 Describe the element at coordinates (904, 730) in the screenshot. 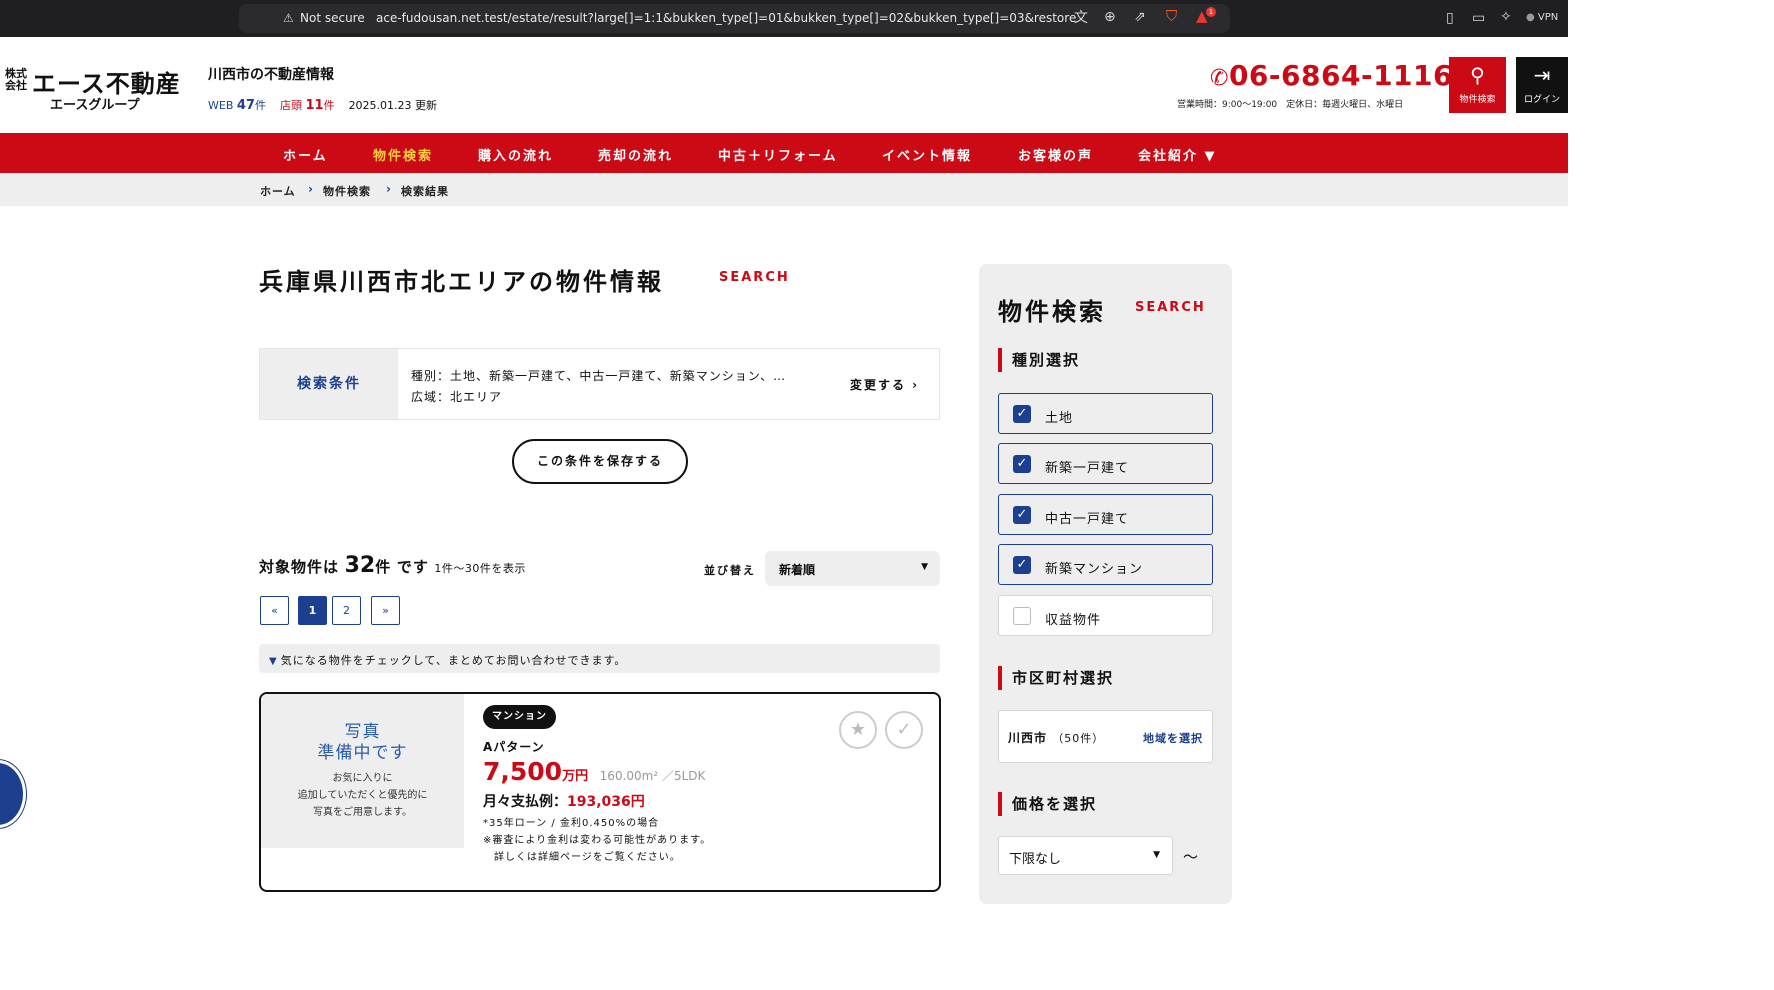

I see `check-icon: ✓` at that location.